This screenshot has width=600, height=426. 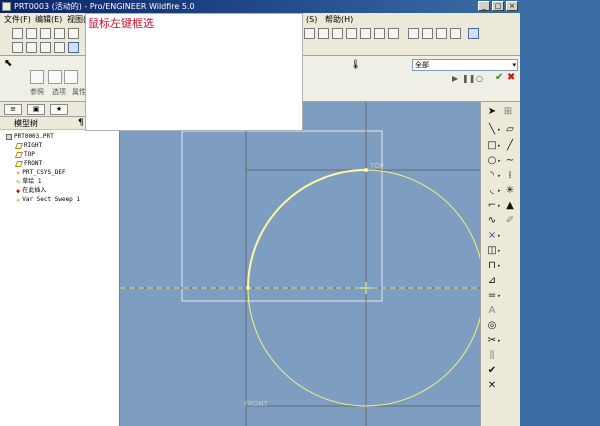 I want to click on properties-label: 属性, so click(x=79, y=92).